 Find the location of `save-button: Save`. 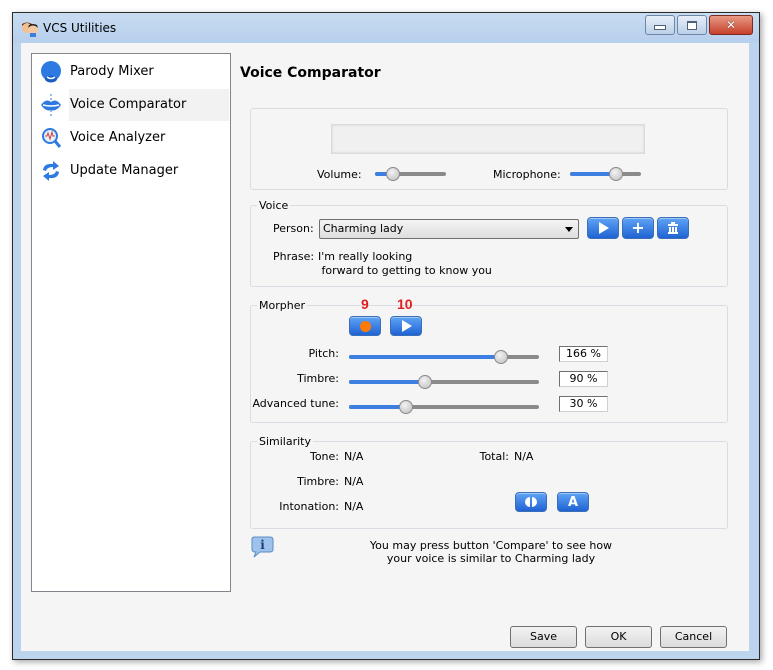

save-button: Save is located at coordinates (543, 637).